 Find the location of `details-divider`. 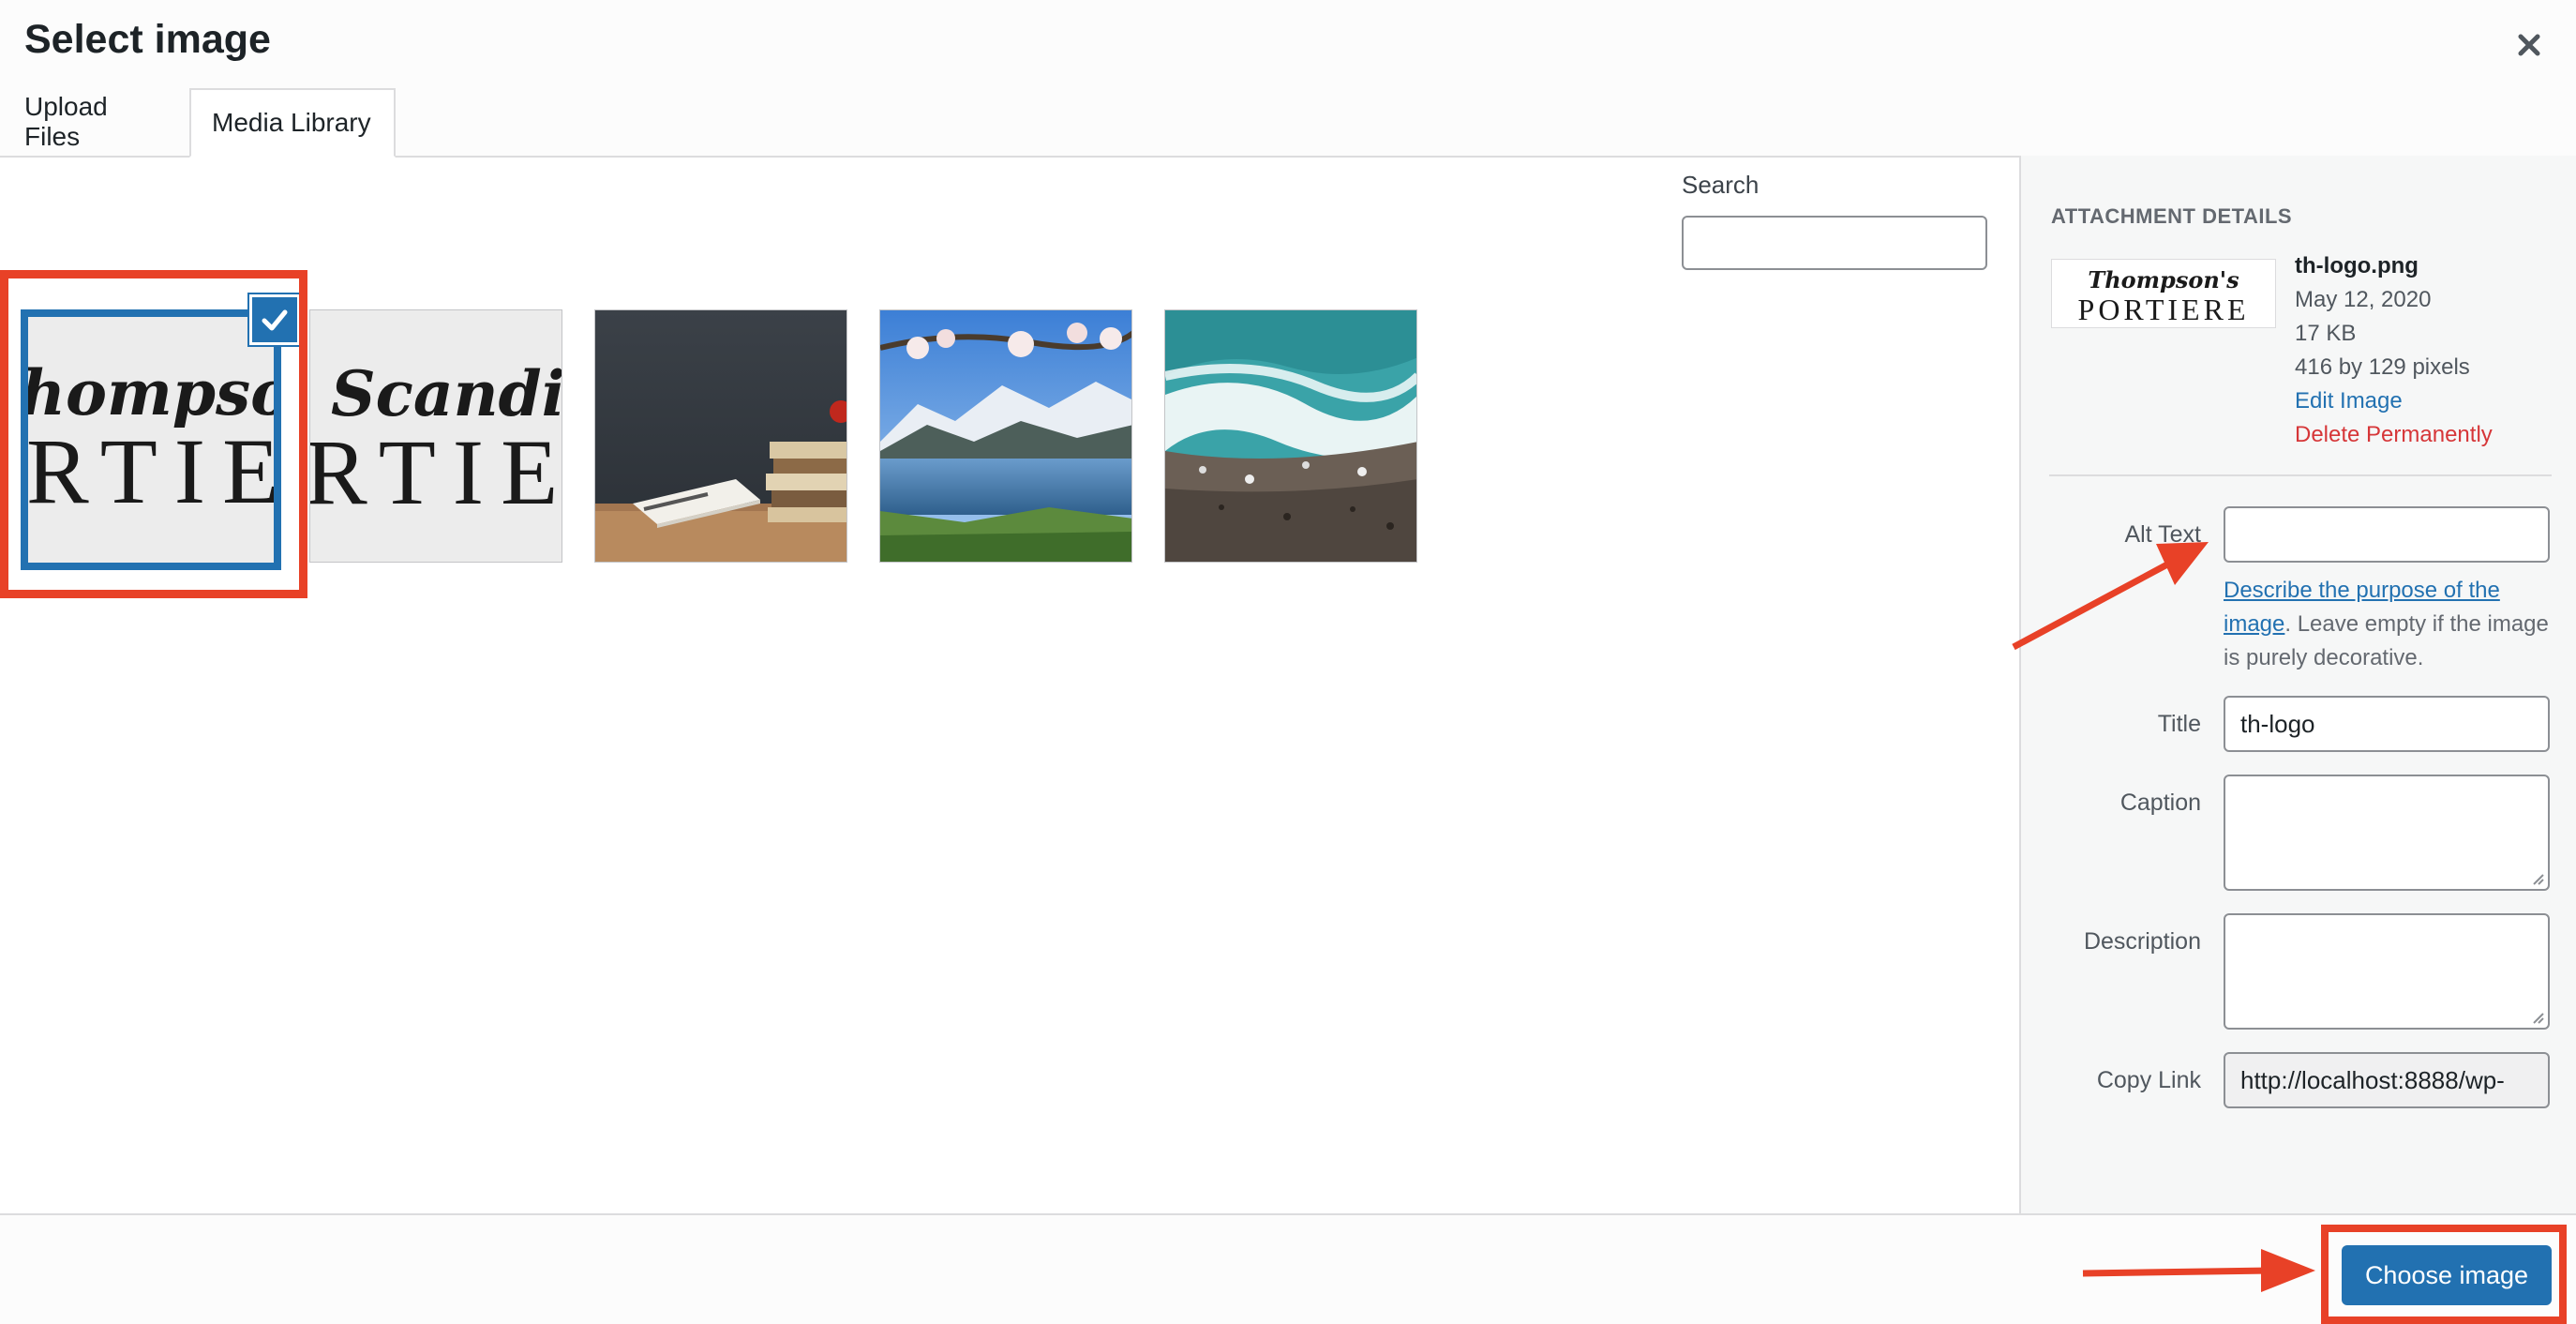

details-divider is located at coordinates (2300, 475).